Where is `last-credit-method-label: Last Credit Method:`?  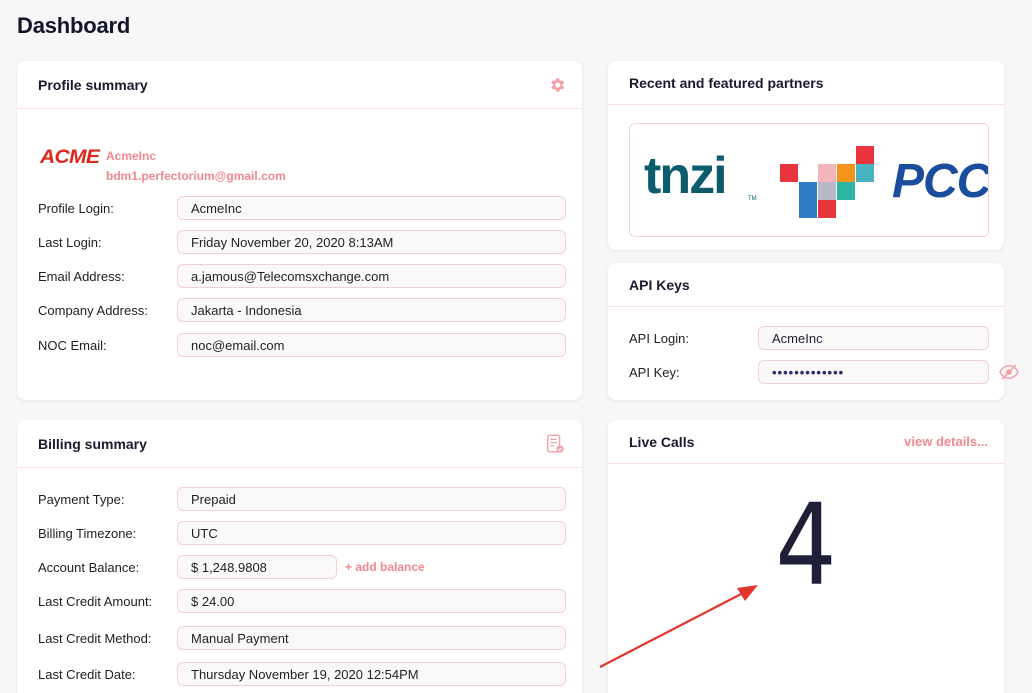 last-credit-method-label: Last Credit Method: is located at coordinates (95, 638).